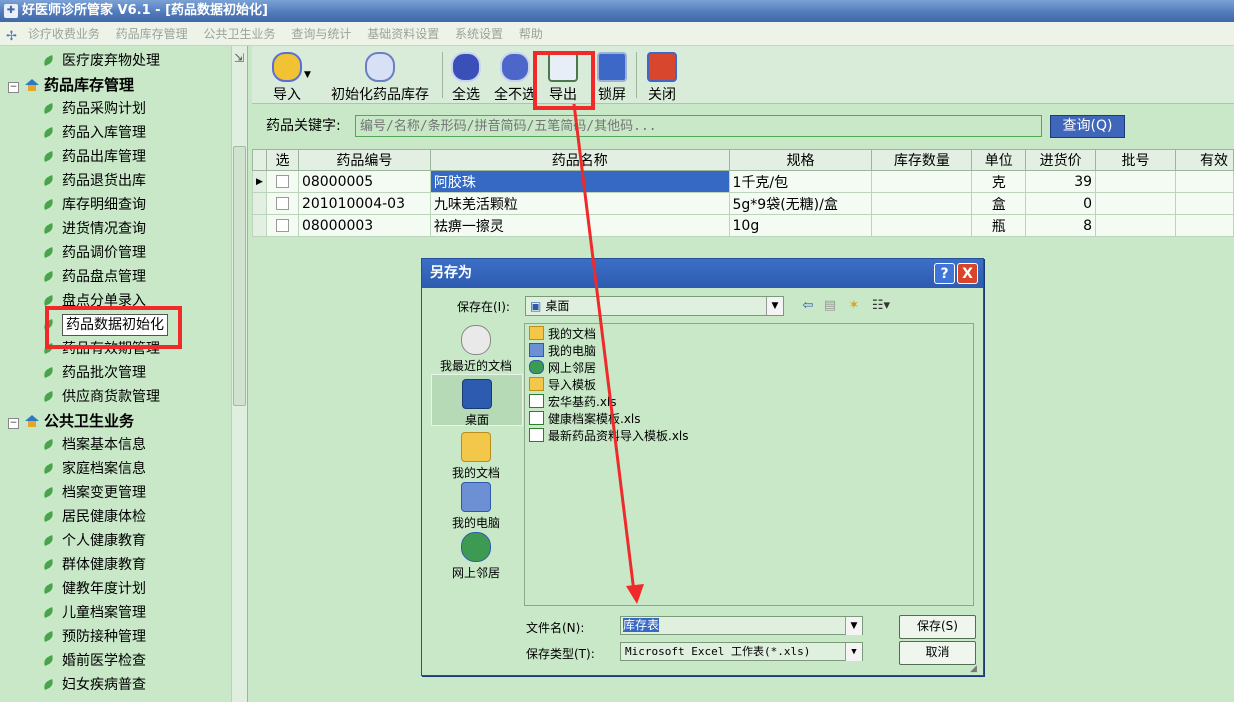 The height and width of the screenshot is (702, 1234). Describe the element at coordinates (608, 353) in the screenshot. I see `annotation-arrow` at that location.